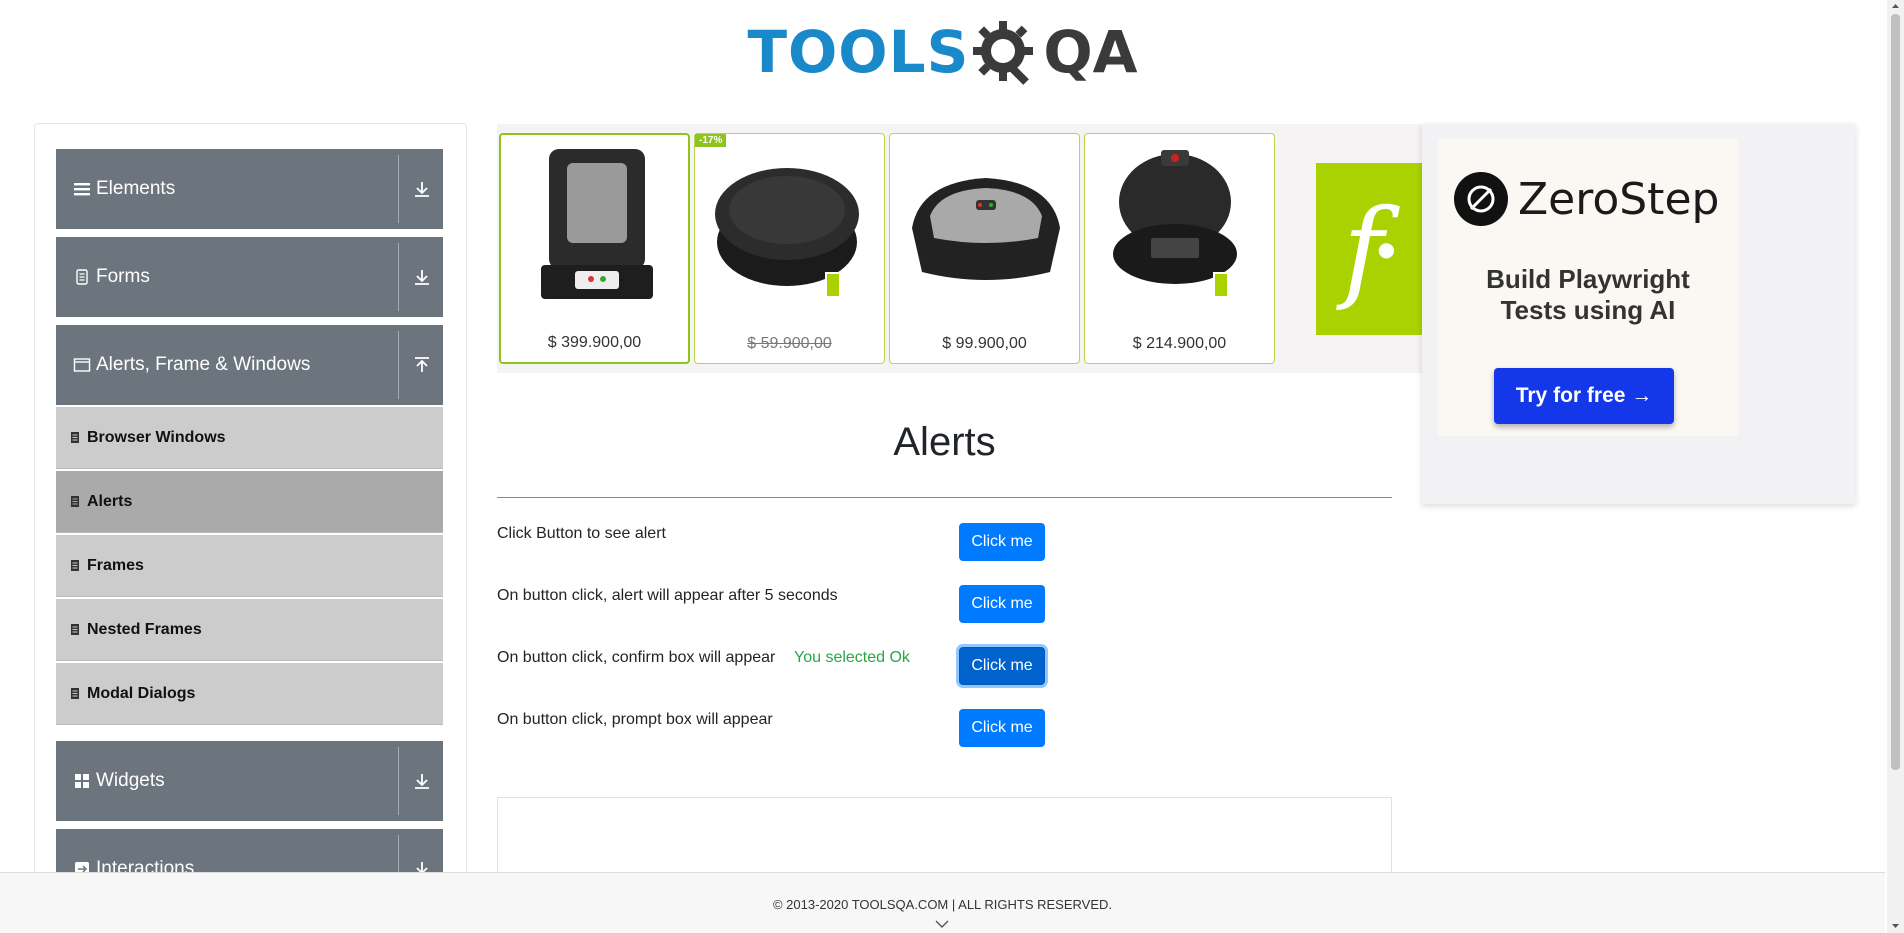  What do you see at coordinates (141, 693) in the screenshot?
I see `sidebar-item-label: Modal Dialogs` at bounding box center [141, 693].